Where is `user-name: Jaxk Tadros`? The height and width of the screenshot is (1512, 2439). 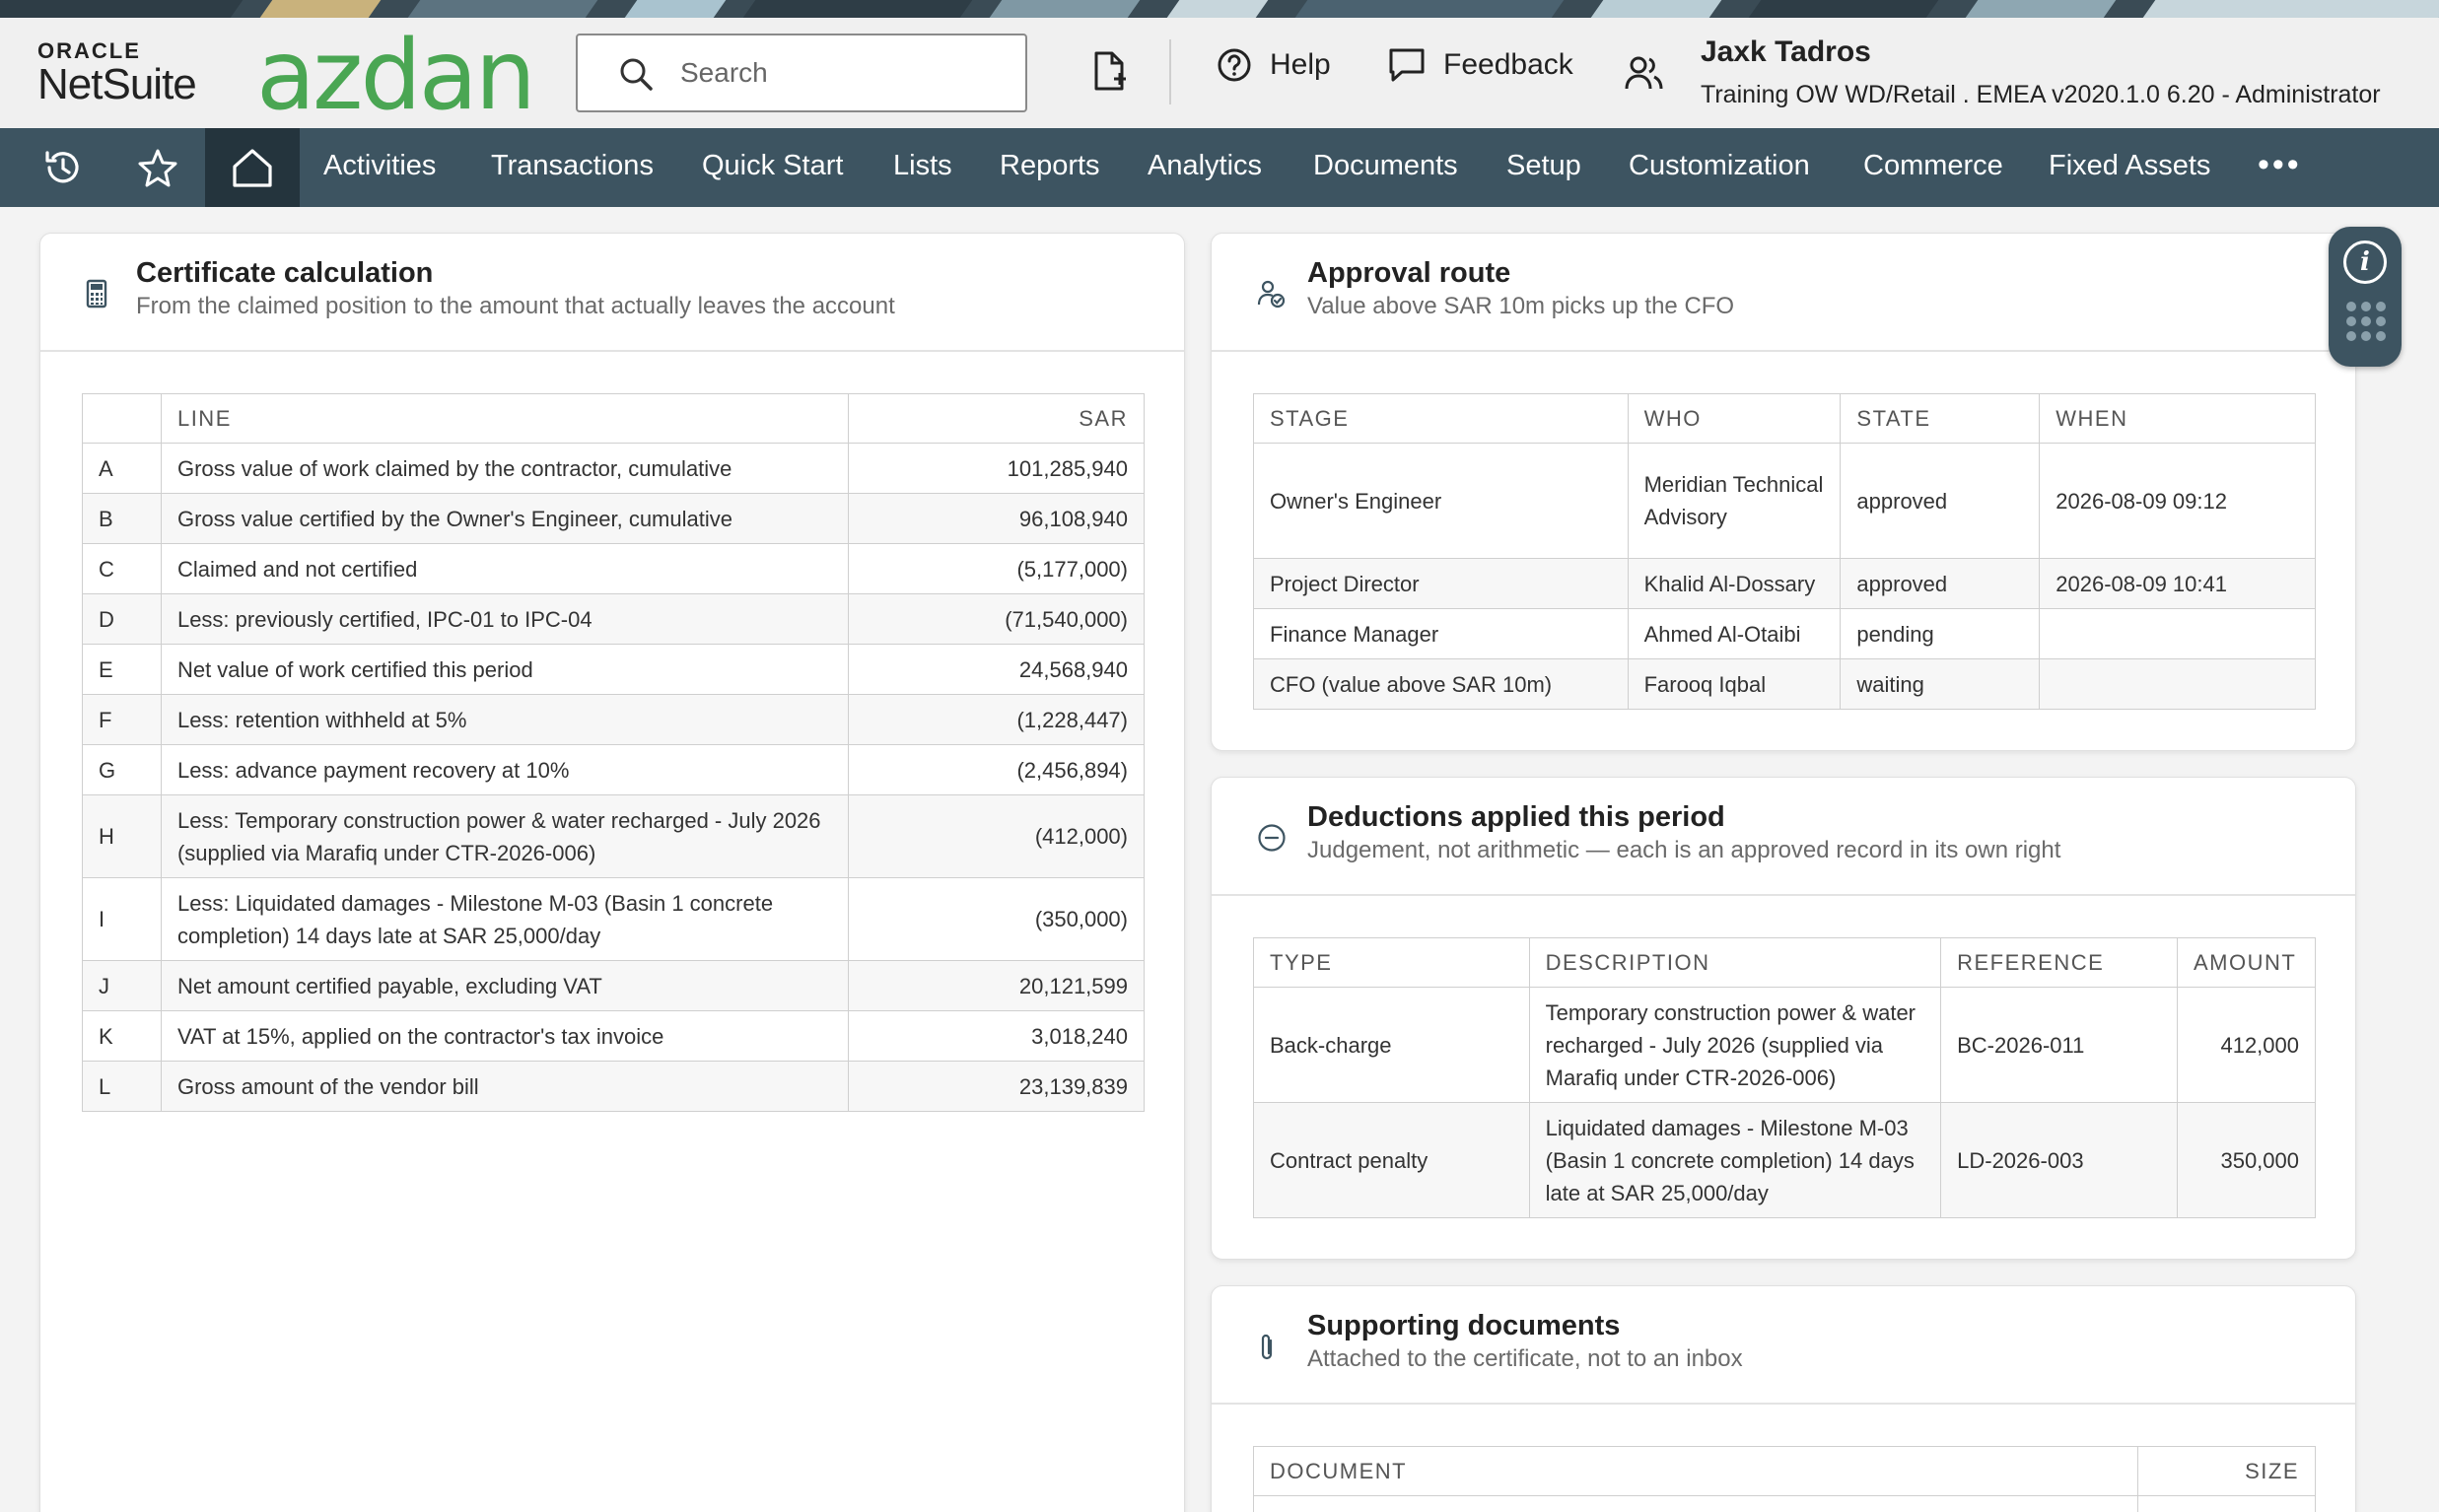
user-name: Jaxk Tadros is located at coordinates (1786, 52).